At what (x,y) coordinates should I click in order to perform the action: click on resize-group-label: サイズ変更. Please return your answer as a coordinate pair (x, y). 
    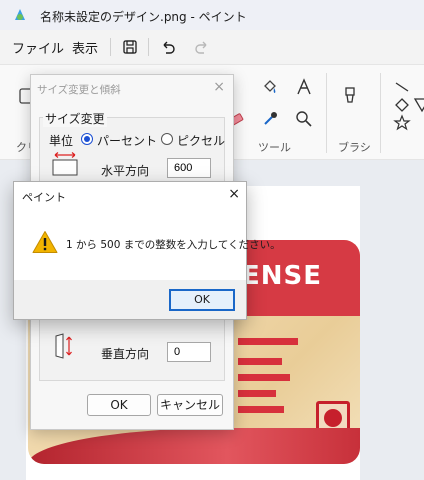
    Looking at the image, I should click on (75, 118).